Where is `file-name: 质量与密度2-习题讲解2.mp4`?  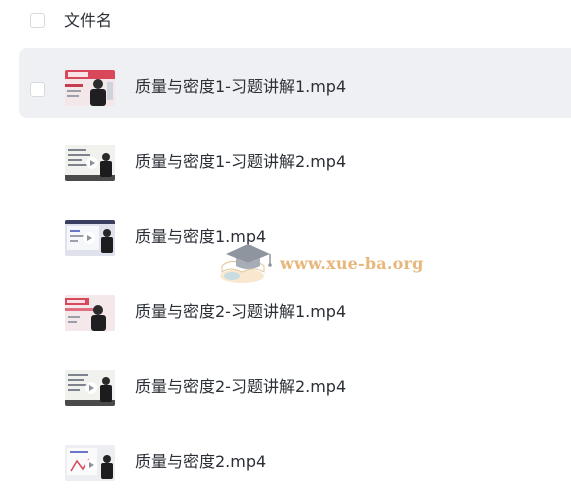
file-name: 质量与密度2-习题讲解2.mp4 is located at coordinates (240, 387).